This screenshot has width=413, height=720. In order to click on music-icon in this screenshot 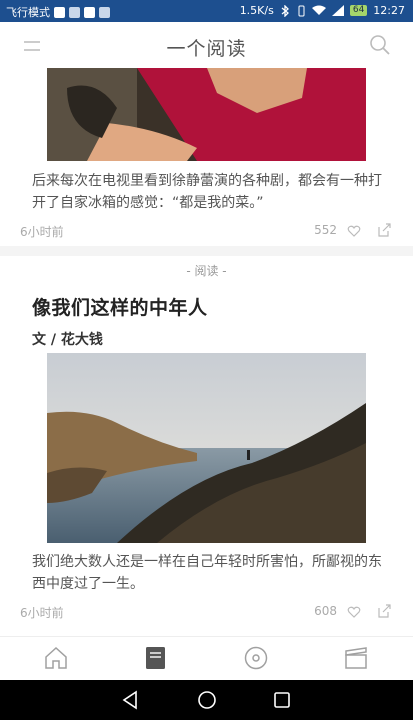, I will do `click(256, 658)`.